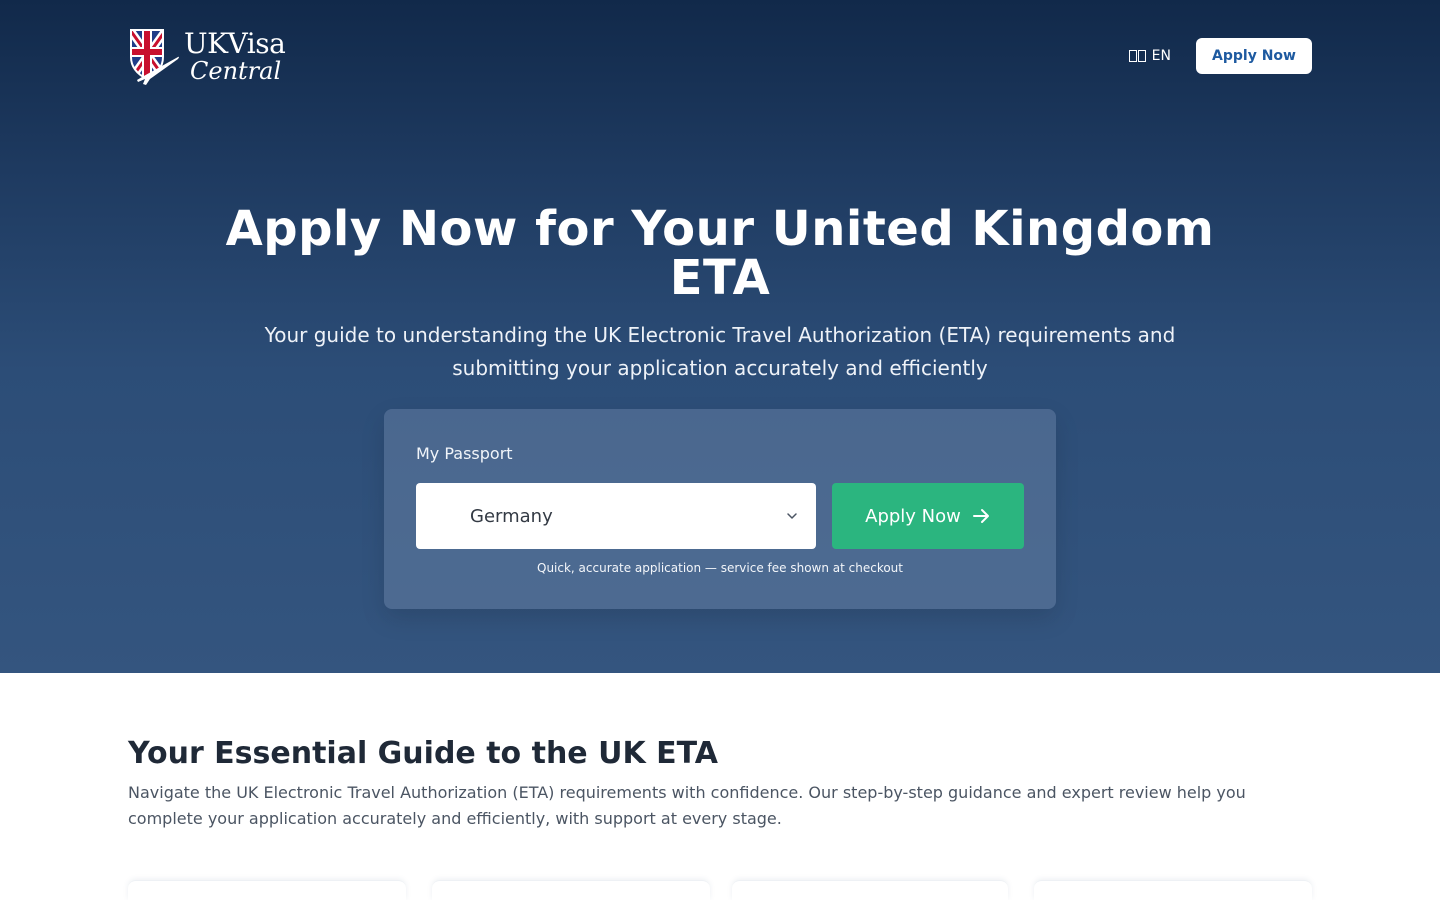 The width and height of the screenshot is (1440, 900). Describe the element at coordinates (1161, 56) in the screenshot. I see `language-code: EN` at that location.